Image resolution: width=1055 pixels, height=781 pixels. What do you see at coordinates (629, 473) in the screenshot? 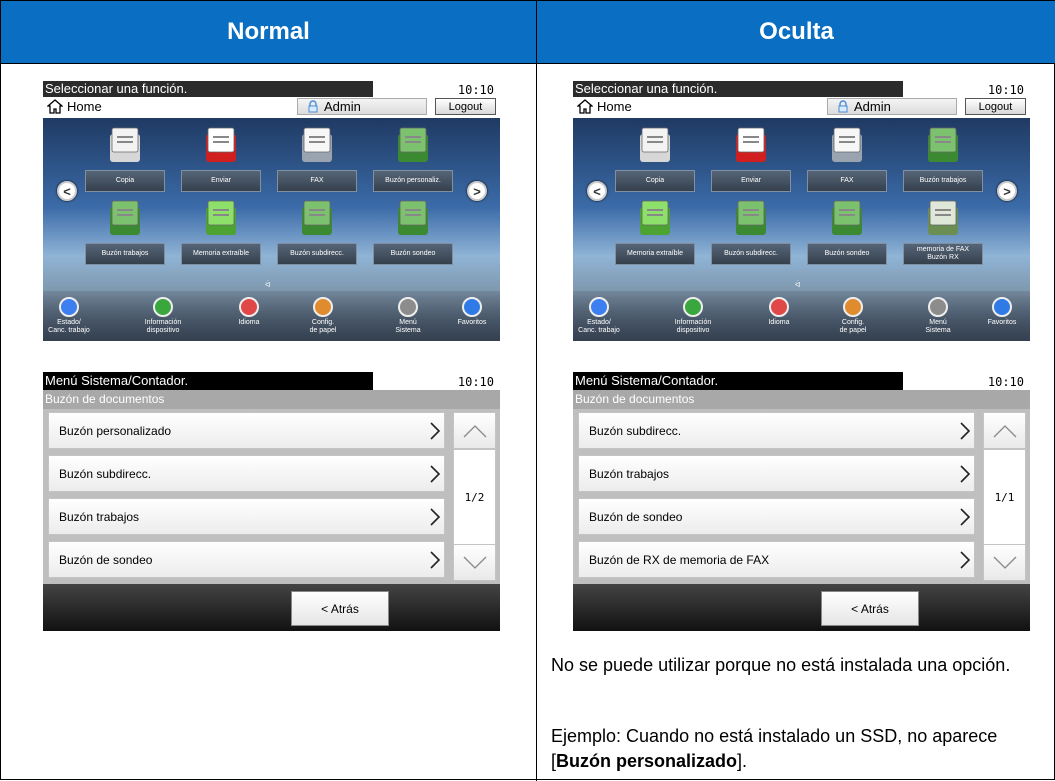
I see `menu-row-label: Buzón trabajos` at bounding box center [629, 473].